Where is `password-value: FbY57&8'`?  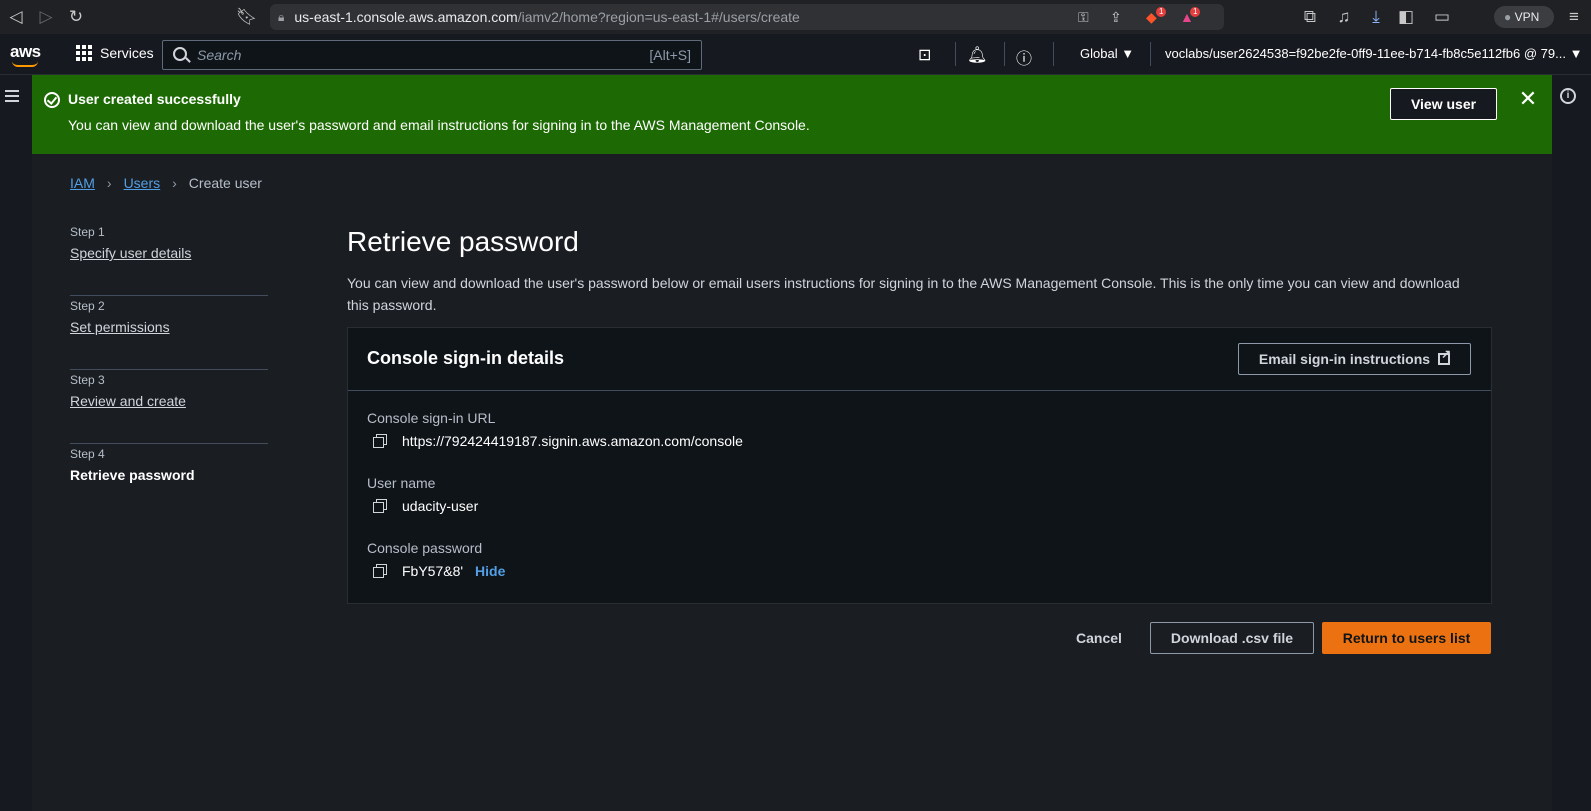
password-value: FbY57&8' is located at coordinates (433, 571).